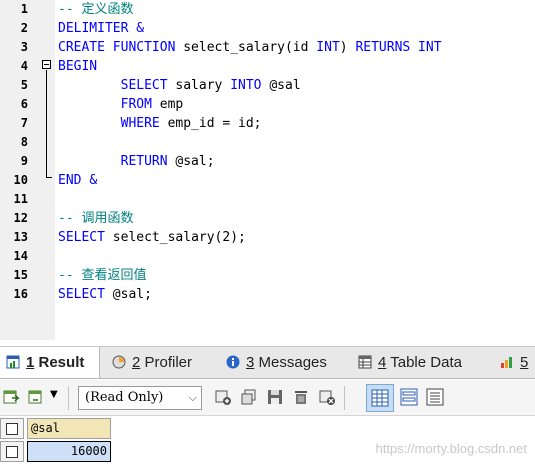 The image size is (535, 466). I want to click on code-text: SELECT salary INTO @sal, so click(179, 85).